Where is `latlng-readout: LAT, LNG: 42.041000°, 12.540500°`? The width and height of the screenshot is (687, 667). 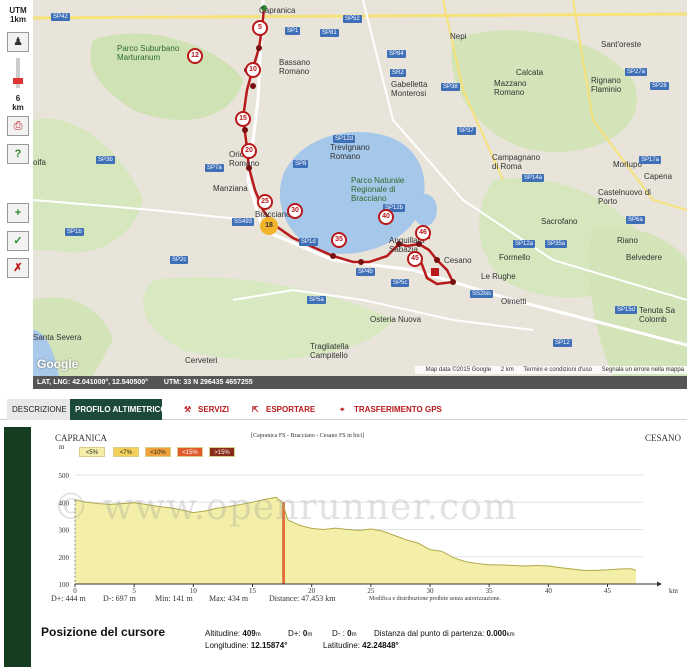
latlng-readout: LAT, LNG: 42.041000°, 12.540500° is located at coordinates (92, 382).